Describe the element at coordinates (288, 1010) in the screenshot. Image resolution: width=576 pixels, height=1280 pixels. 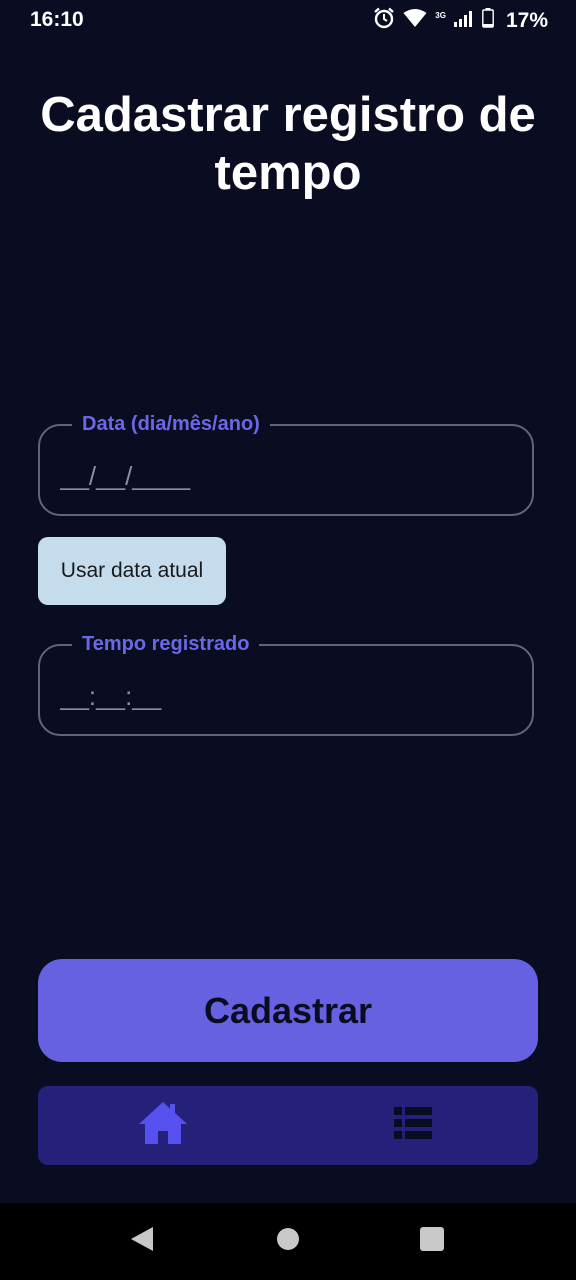
I see `submit-button: Cadastrar` at that location.